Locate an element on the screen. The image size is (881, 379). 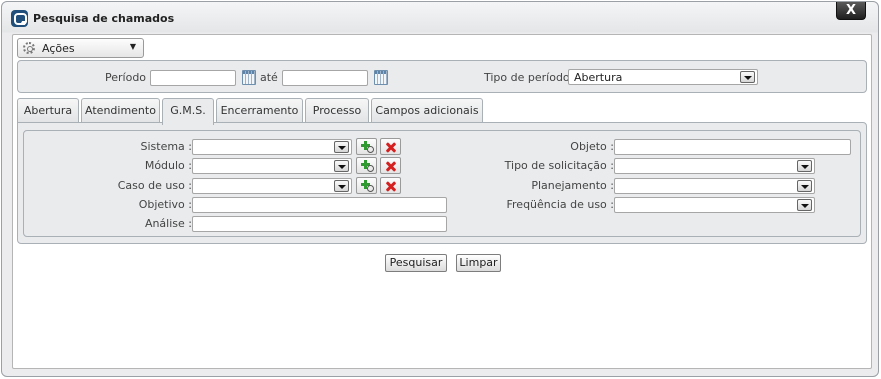
chat-window-icon is located at coordinates (19, 18).